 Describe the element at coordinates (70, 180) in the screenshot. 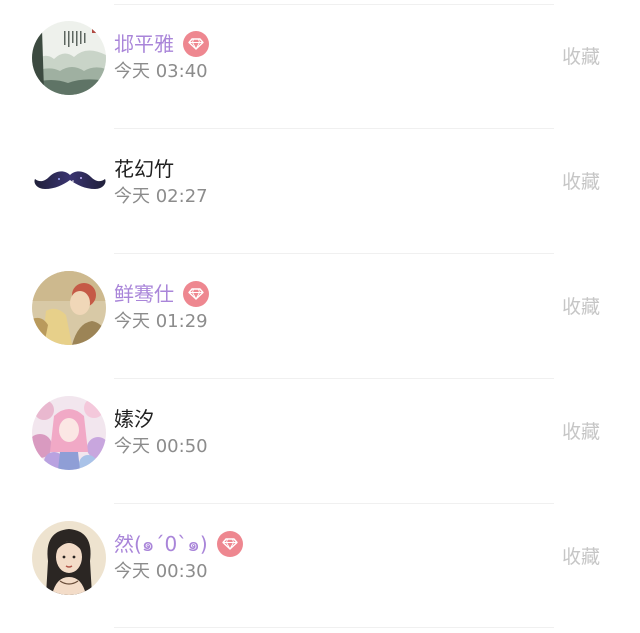

I see `mustache-avatar-icon` at that location.